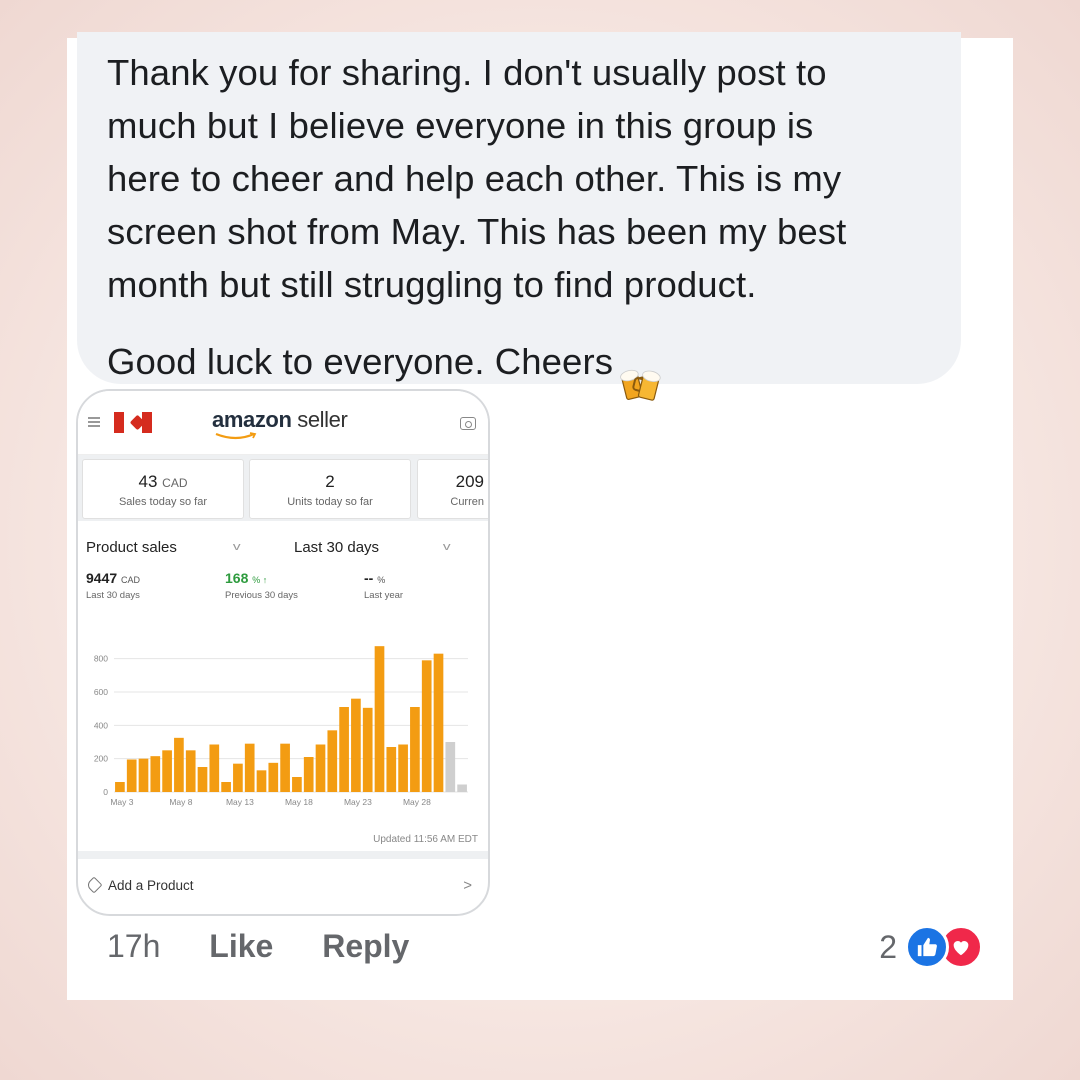 This screenshot has height=1080, width=1080. Describe the element at coordinates (417, 802) in the screenshot. I see `x-tick-label: May 28` at that location.